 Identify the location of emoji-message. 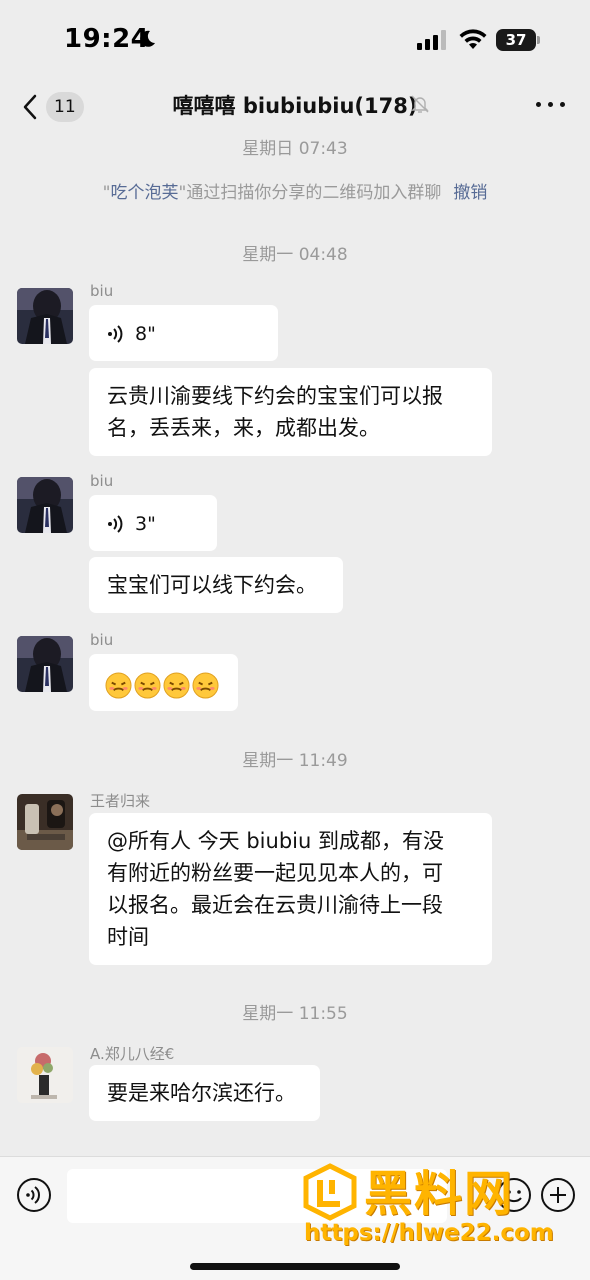
(163, 682).